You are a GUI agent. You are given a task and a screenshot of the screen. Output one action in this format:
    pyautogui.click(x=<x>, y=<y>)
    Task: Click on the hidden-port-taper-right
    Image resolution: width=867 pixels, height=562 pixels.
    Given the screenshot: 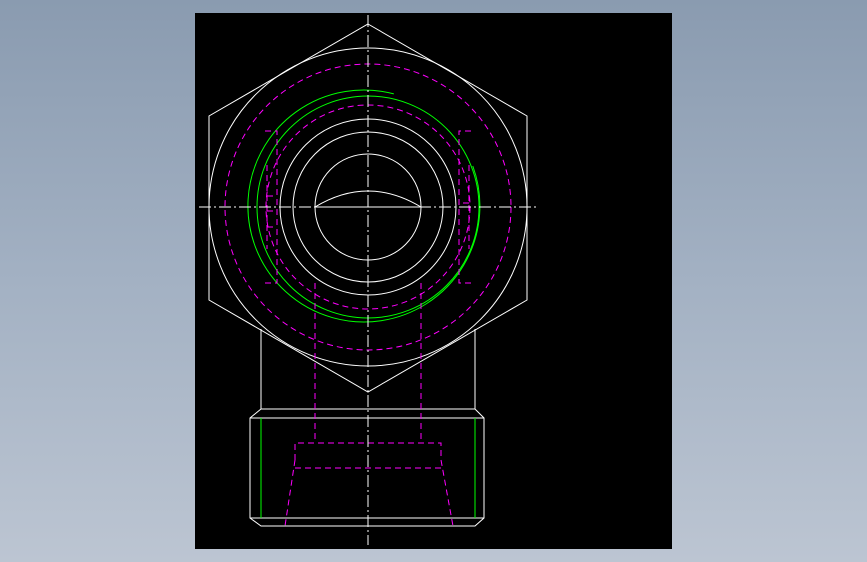 What is the action you would take?
    pyautogui.click(x=447, y=493)
    